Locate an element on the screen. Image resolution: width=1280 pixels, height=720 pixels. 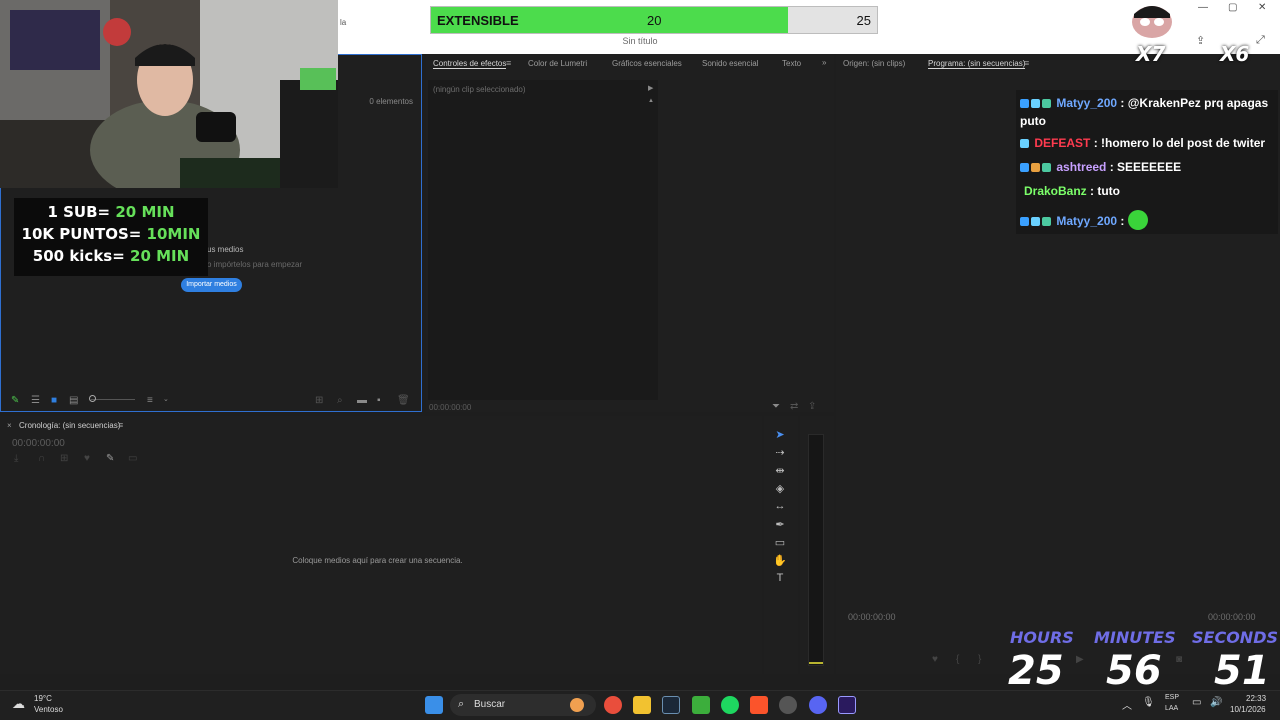
camera-icon: ◙ is located at coordinates (1179, 659).